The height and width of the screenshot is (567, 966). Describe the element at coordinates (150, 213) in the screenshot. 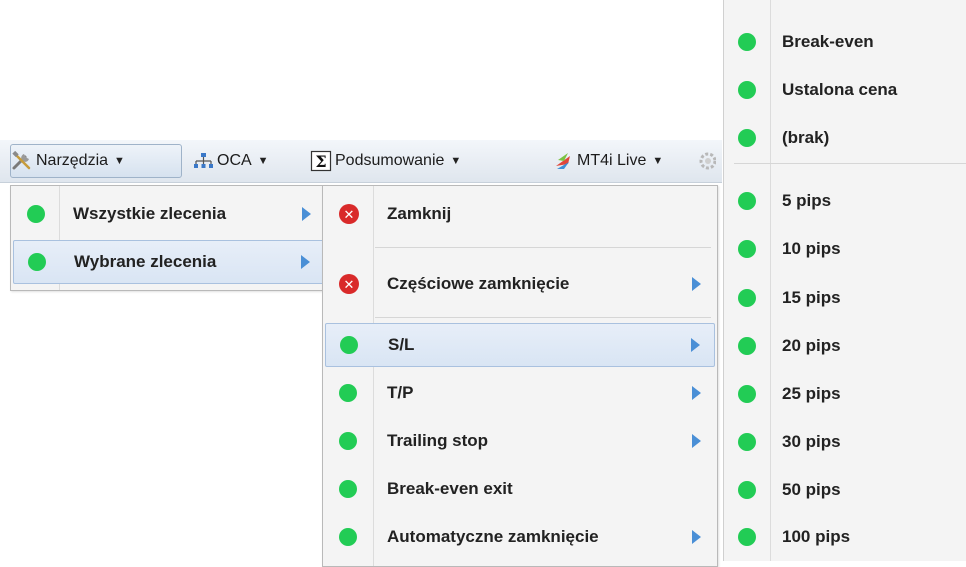

I see `menu-item-label: Wszystkie zlecenia` at that location.